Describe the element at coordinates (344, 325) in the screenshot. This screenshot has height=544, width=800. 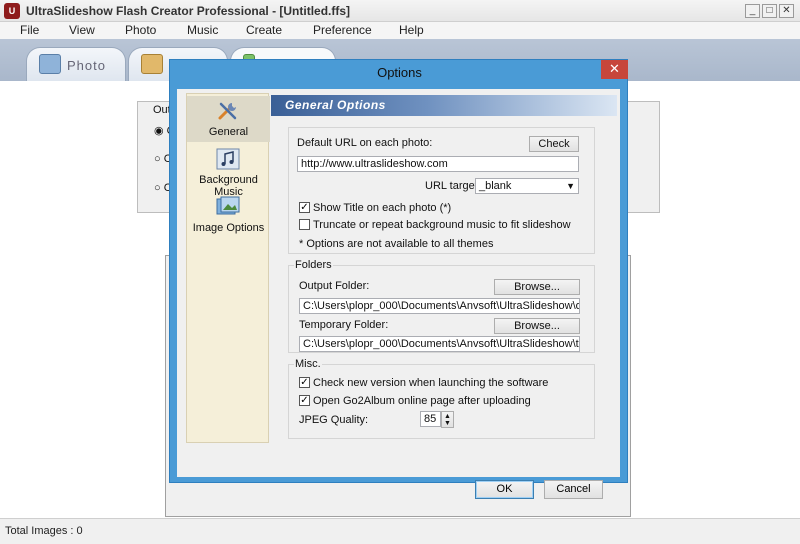
I see `temp-folder-label: Temporary Folder:` at that location.